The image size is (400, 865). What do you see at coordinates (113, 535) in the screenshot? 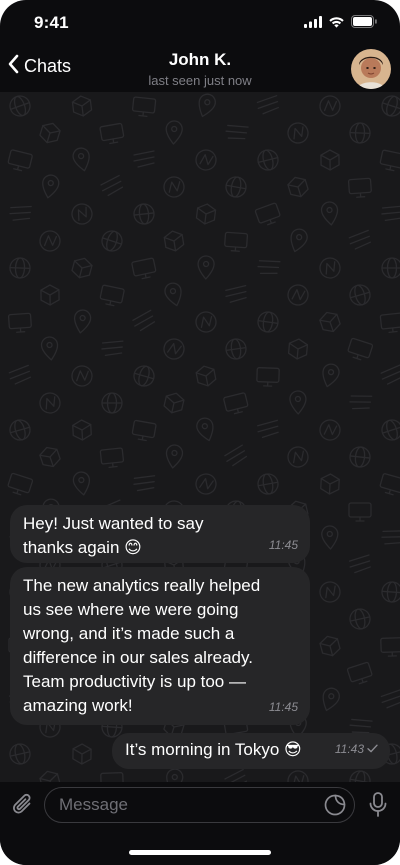
I see `message-text: Hey! Just wanted to say thanks again 😊` at bounding box center [113, 535].